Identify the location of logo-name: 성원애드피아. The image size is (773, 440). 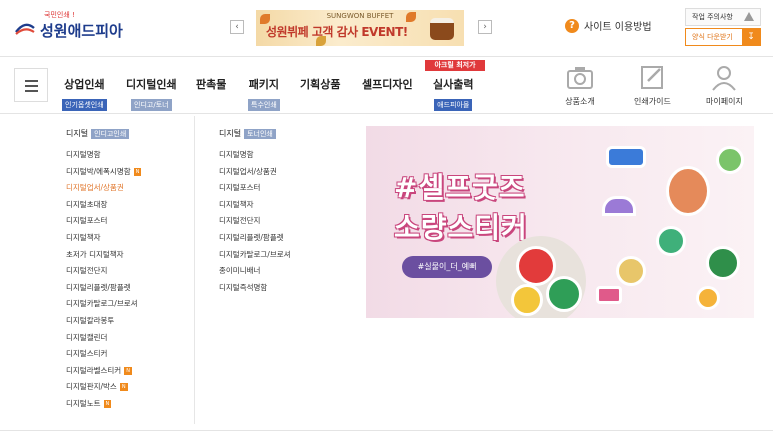
(81, 31).